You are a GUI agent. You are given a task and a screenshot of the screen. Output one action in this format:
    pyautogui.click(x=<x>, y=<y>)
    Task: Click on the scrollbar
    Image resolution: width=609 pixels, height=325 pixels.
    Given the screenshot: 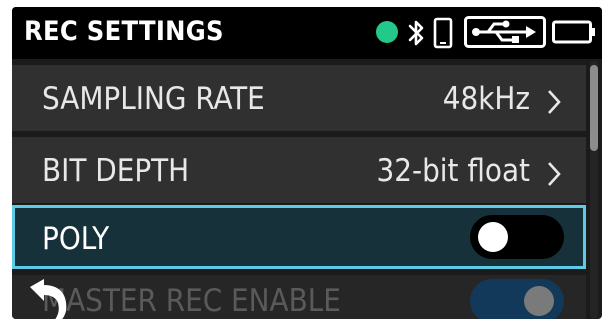 What is the action you would take?
    pyautogui.click(x=594, y=190)
    